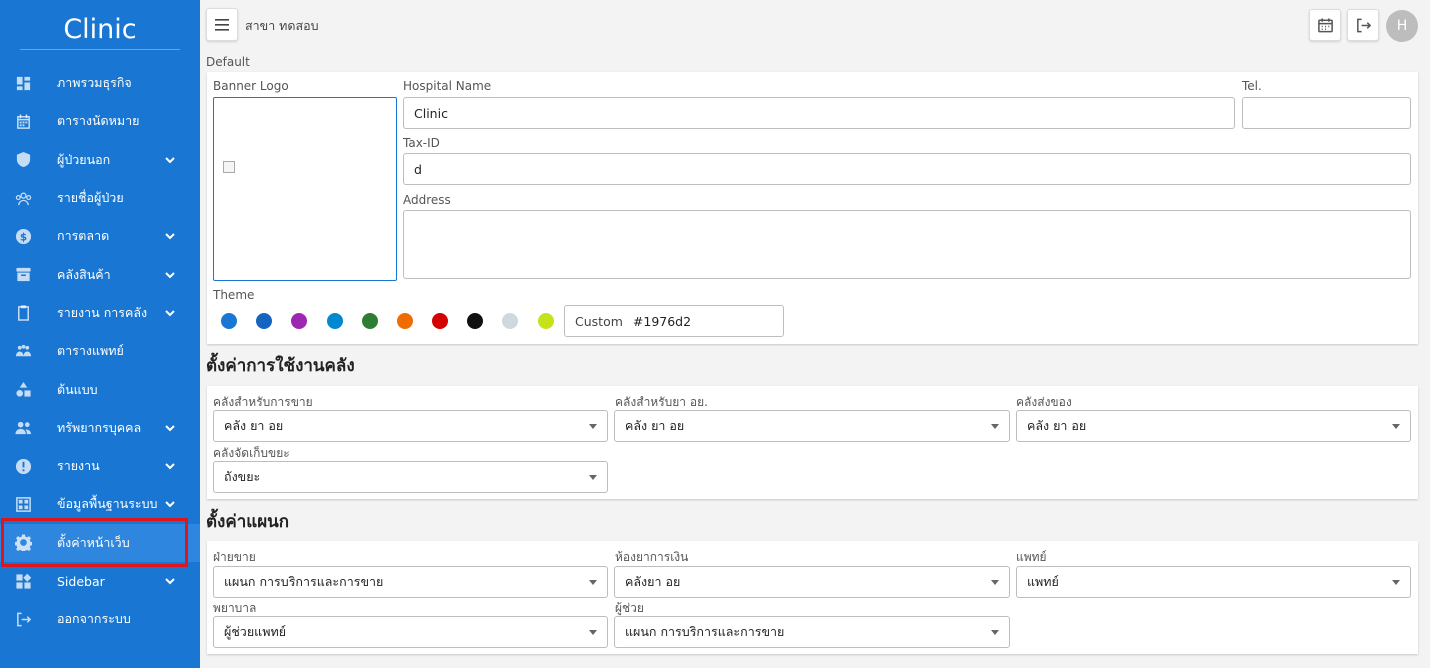 The image size is (1430, 668). What do you see at coordinates (410, 632) in the screenshot?
I see `nurse-select: ผู้ช่วยแพทย์` at bounding box center [410, 632].